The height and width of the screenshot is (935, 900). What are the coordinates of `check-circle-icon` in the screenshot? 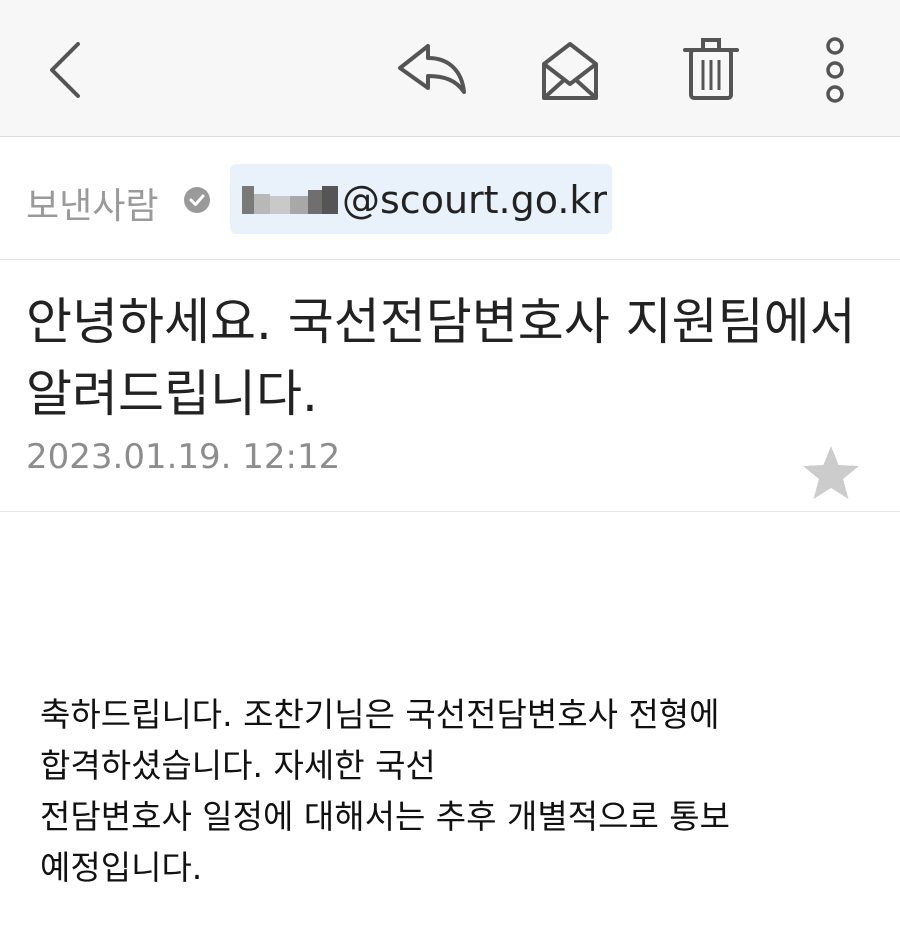 It's located at (197, 200).